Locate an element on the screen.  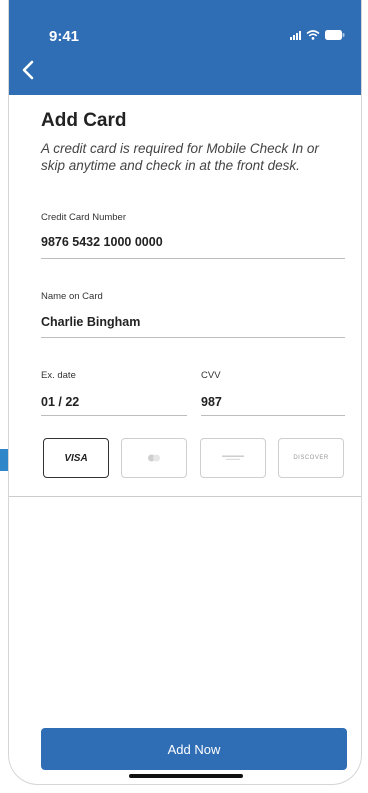
card-type-discover: DISCOVER is located at coordinates (311, 458).